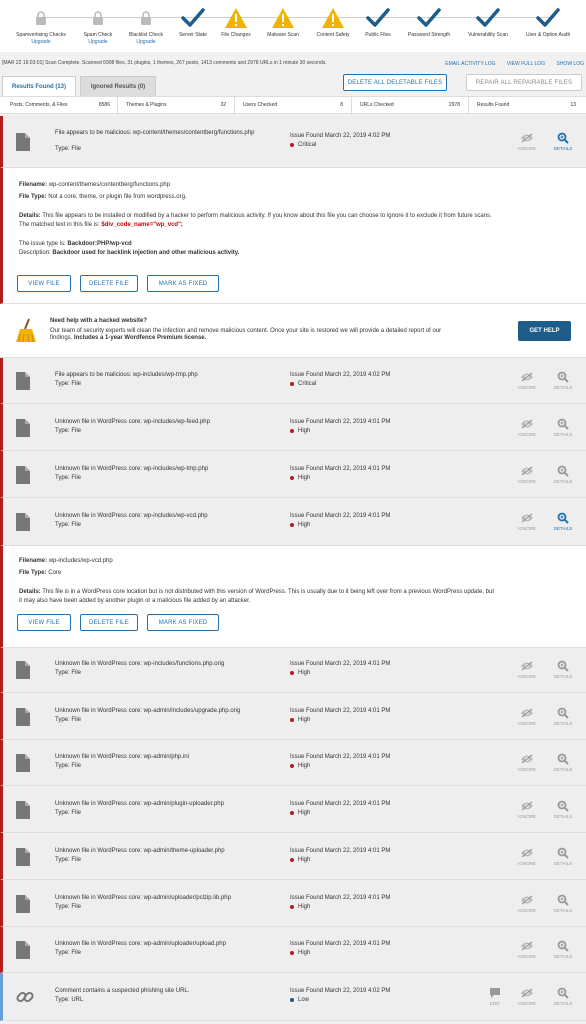 This screenshot has width=586, height=1024. What do you see at coordinates (30, 592) in the screenshot?
I see `details-label: Details:` at bounding box center [30, 592].